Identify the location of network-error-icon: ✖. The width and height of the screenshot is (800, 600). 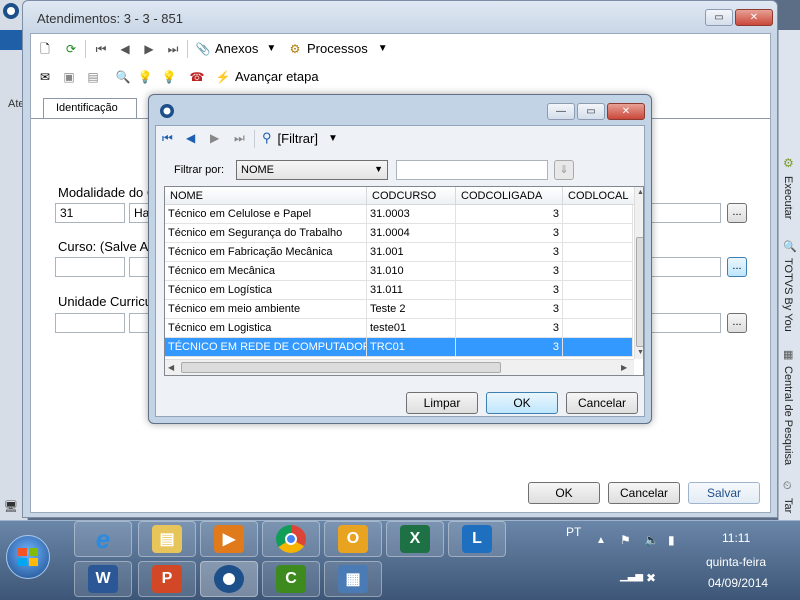
(651, 578).